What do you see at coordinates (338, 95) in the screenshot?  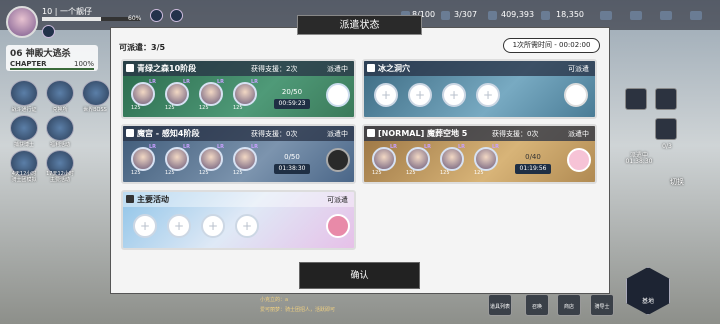 I see `reward-crystal-icon` at bounding box center [338, 95].